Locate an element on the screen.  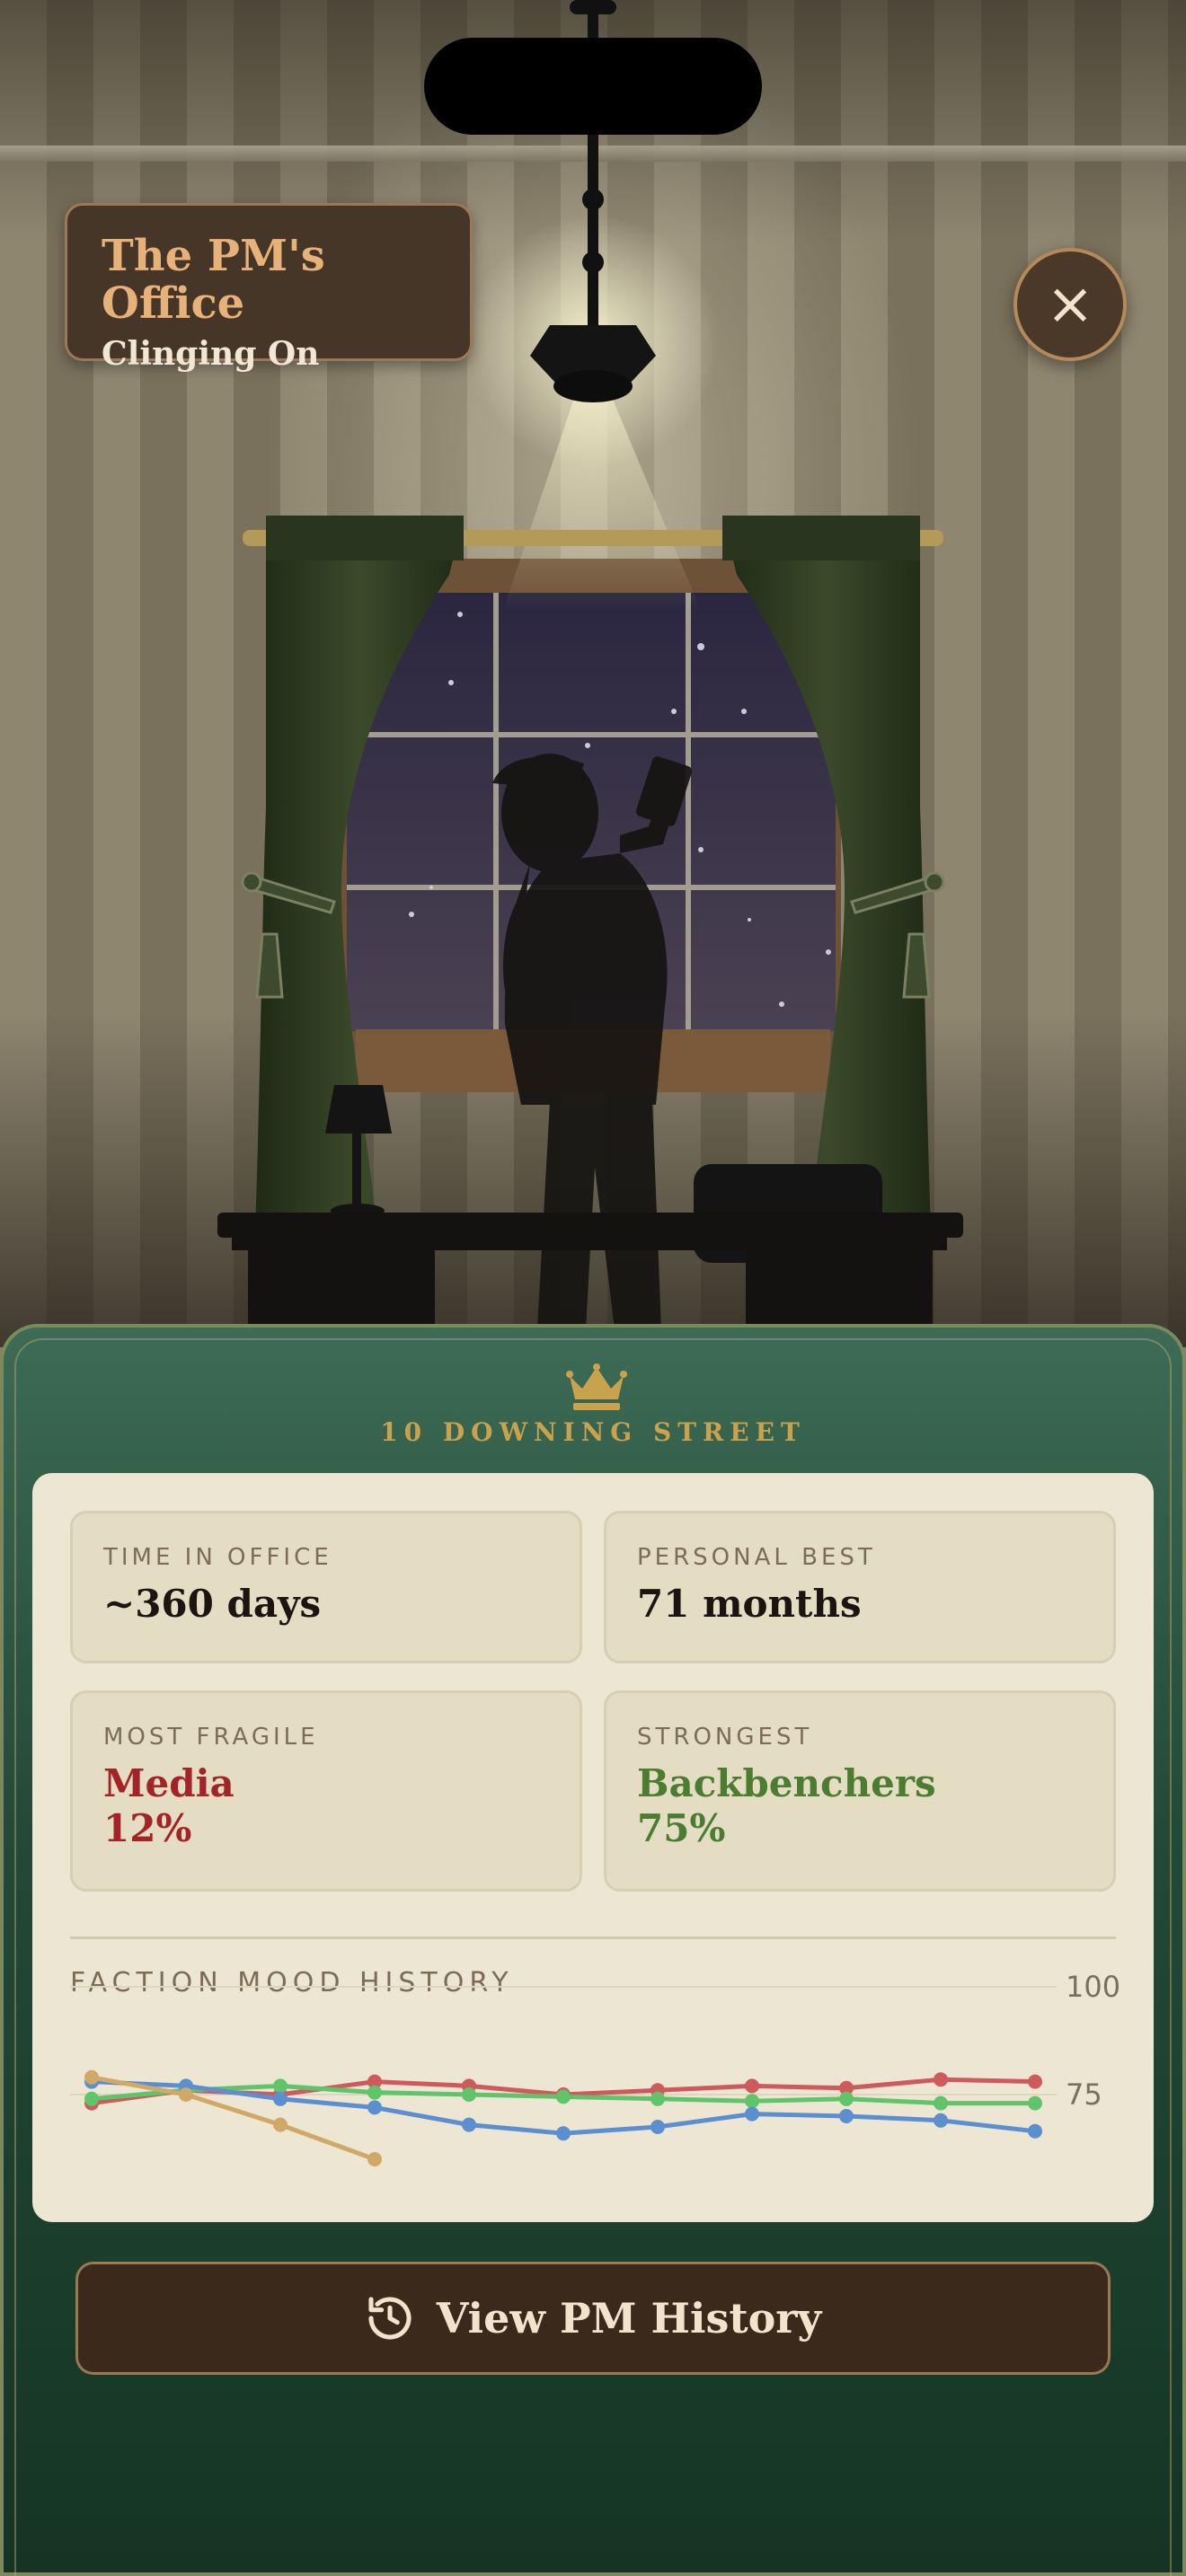
panel-subtitle: 10 DOWNING STREET is located at coordinates (593, 1432).